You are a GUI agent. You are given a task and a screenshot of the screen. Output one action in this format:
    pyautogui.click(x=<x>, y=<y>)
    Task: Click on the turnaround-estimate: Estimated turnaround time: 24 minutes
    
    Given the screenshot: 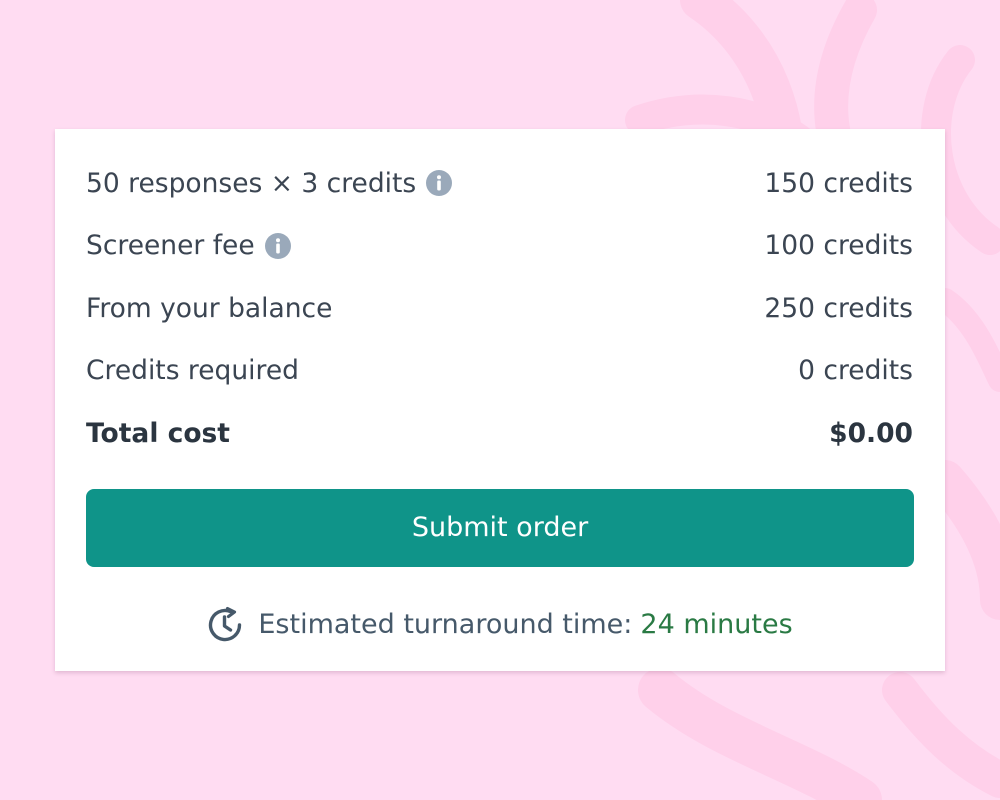 What is the action you would take?
    pyautogui.click(x=499, y=625)
    